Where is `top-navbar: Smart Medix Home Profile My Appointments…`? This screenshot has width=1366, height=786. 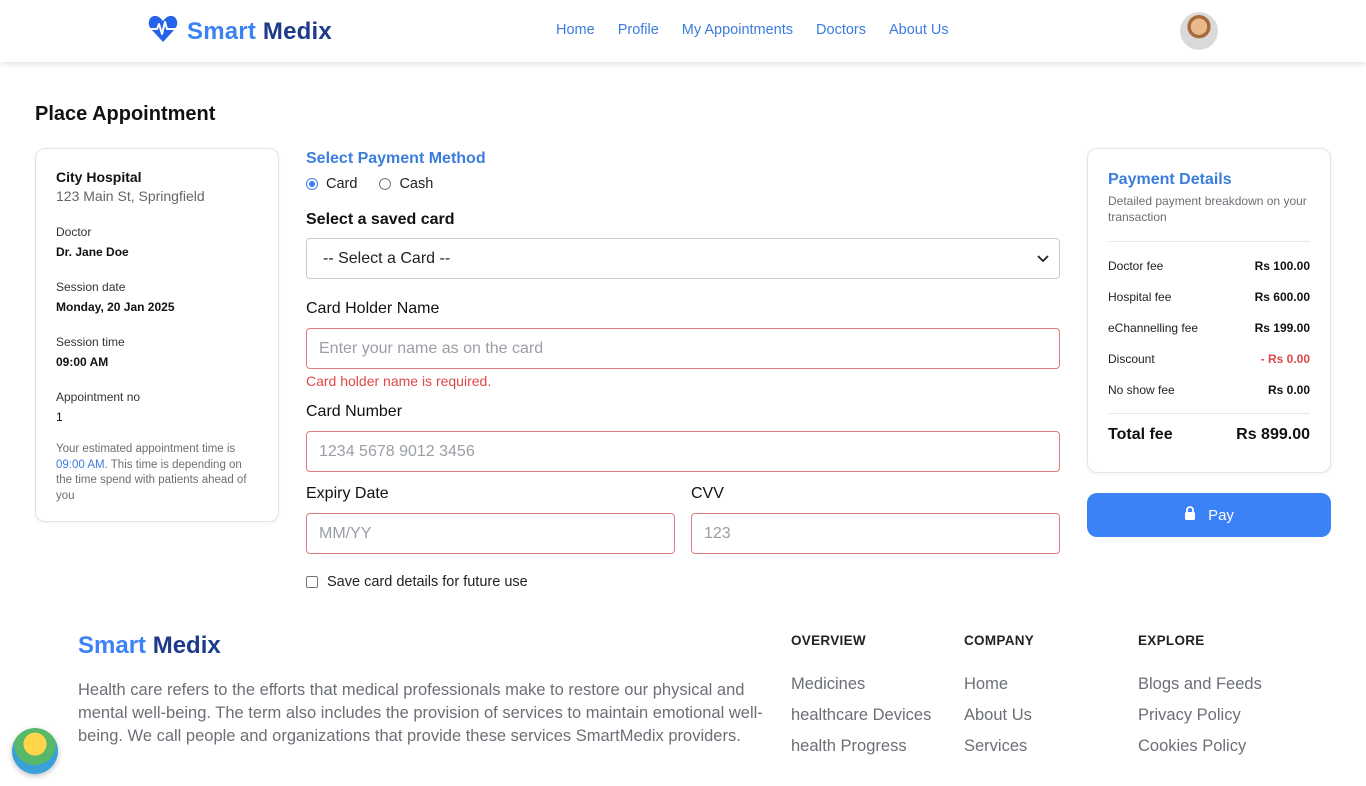 top-navbar: Smart Medix Home Profile My Appointments… is located at coordinates (683, 31).